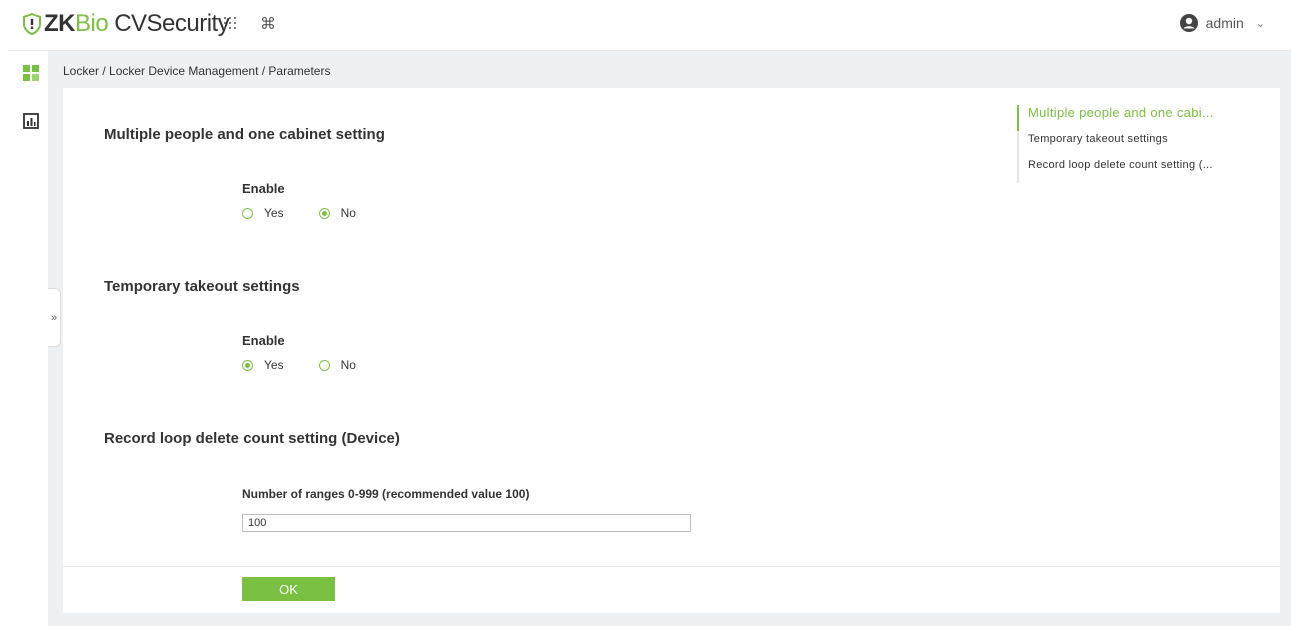 Image resolution: width=1291 pixels, height=626 pixels. I want to click on record-count-input, so click(466, 523).